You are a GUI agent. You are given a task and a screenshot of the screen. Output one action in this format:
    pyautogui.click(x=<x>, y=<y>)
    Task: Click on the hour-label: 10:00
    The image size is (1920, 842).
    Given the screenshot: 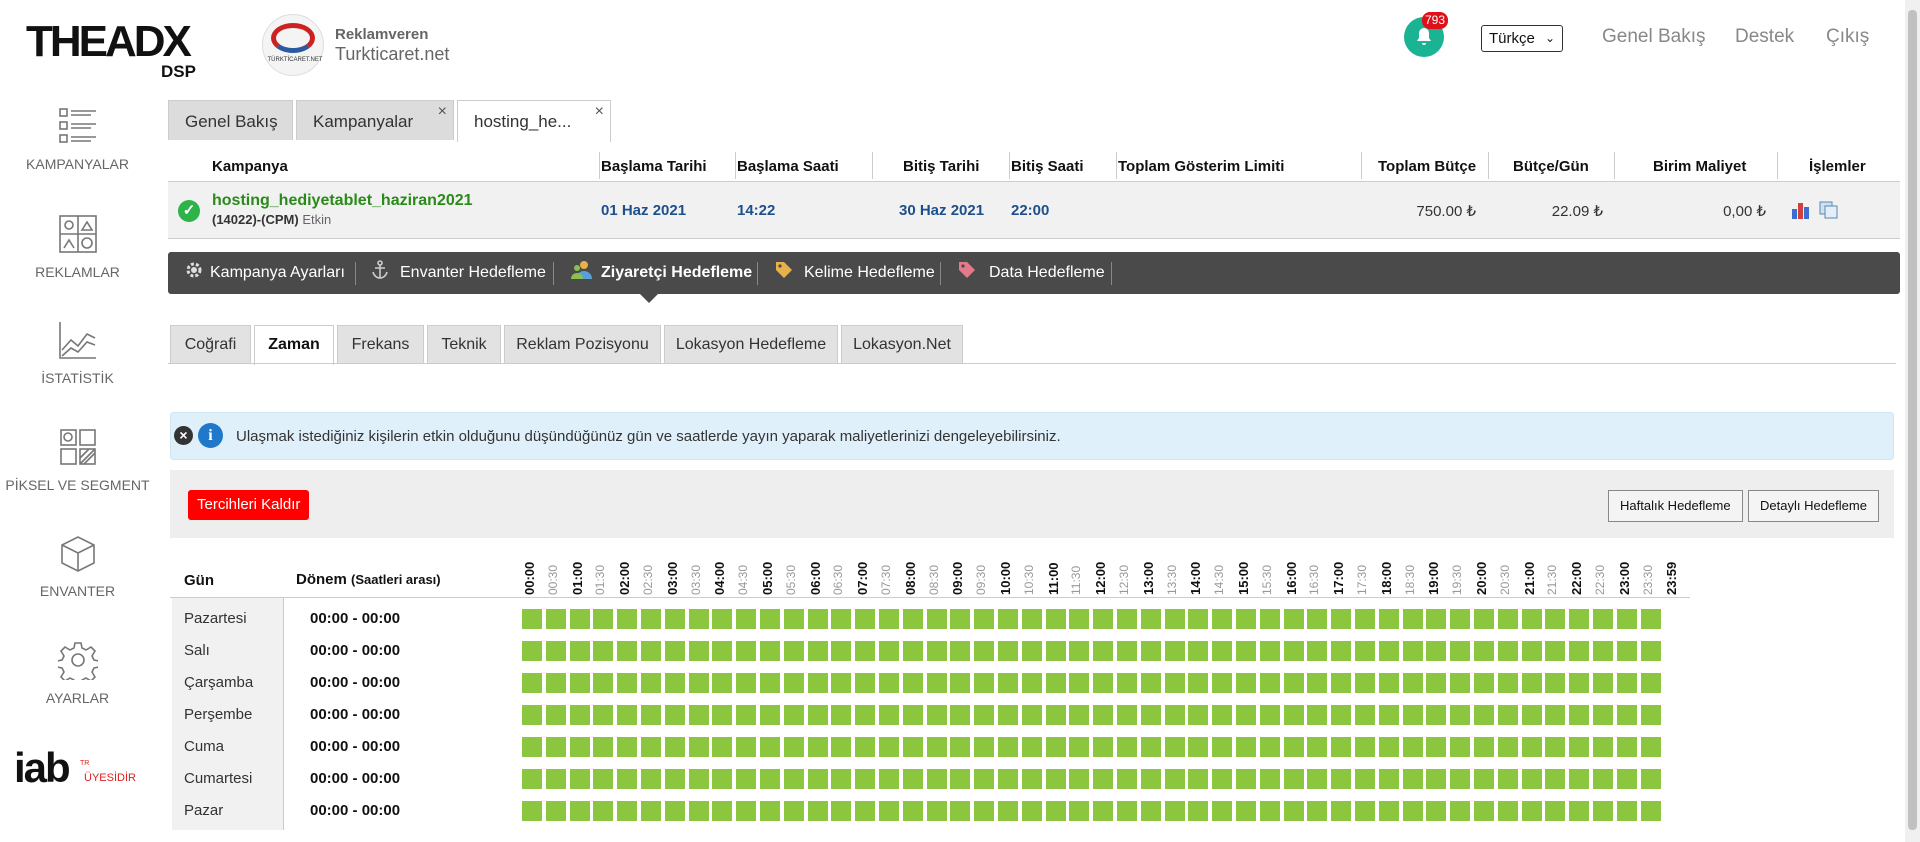 What is the action you would take?
    pyautogui.click(x=1005, y=575)
    